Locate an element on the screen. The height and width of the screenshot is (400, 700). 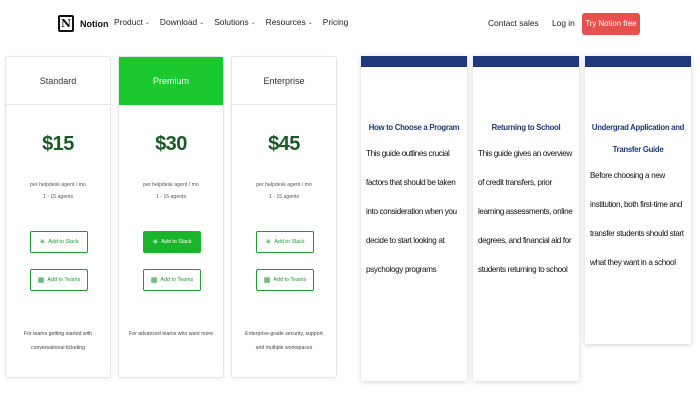
try-notion-free-button: Try Notion free is located at coordinates (611, 24).